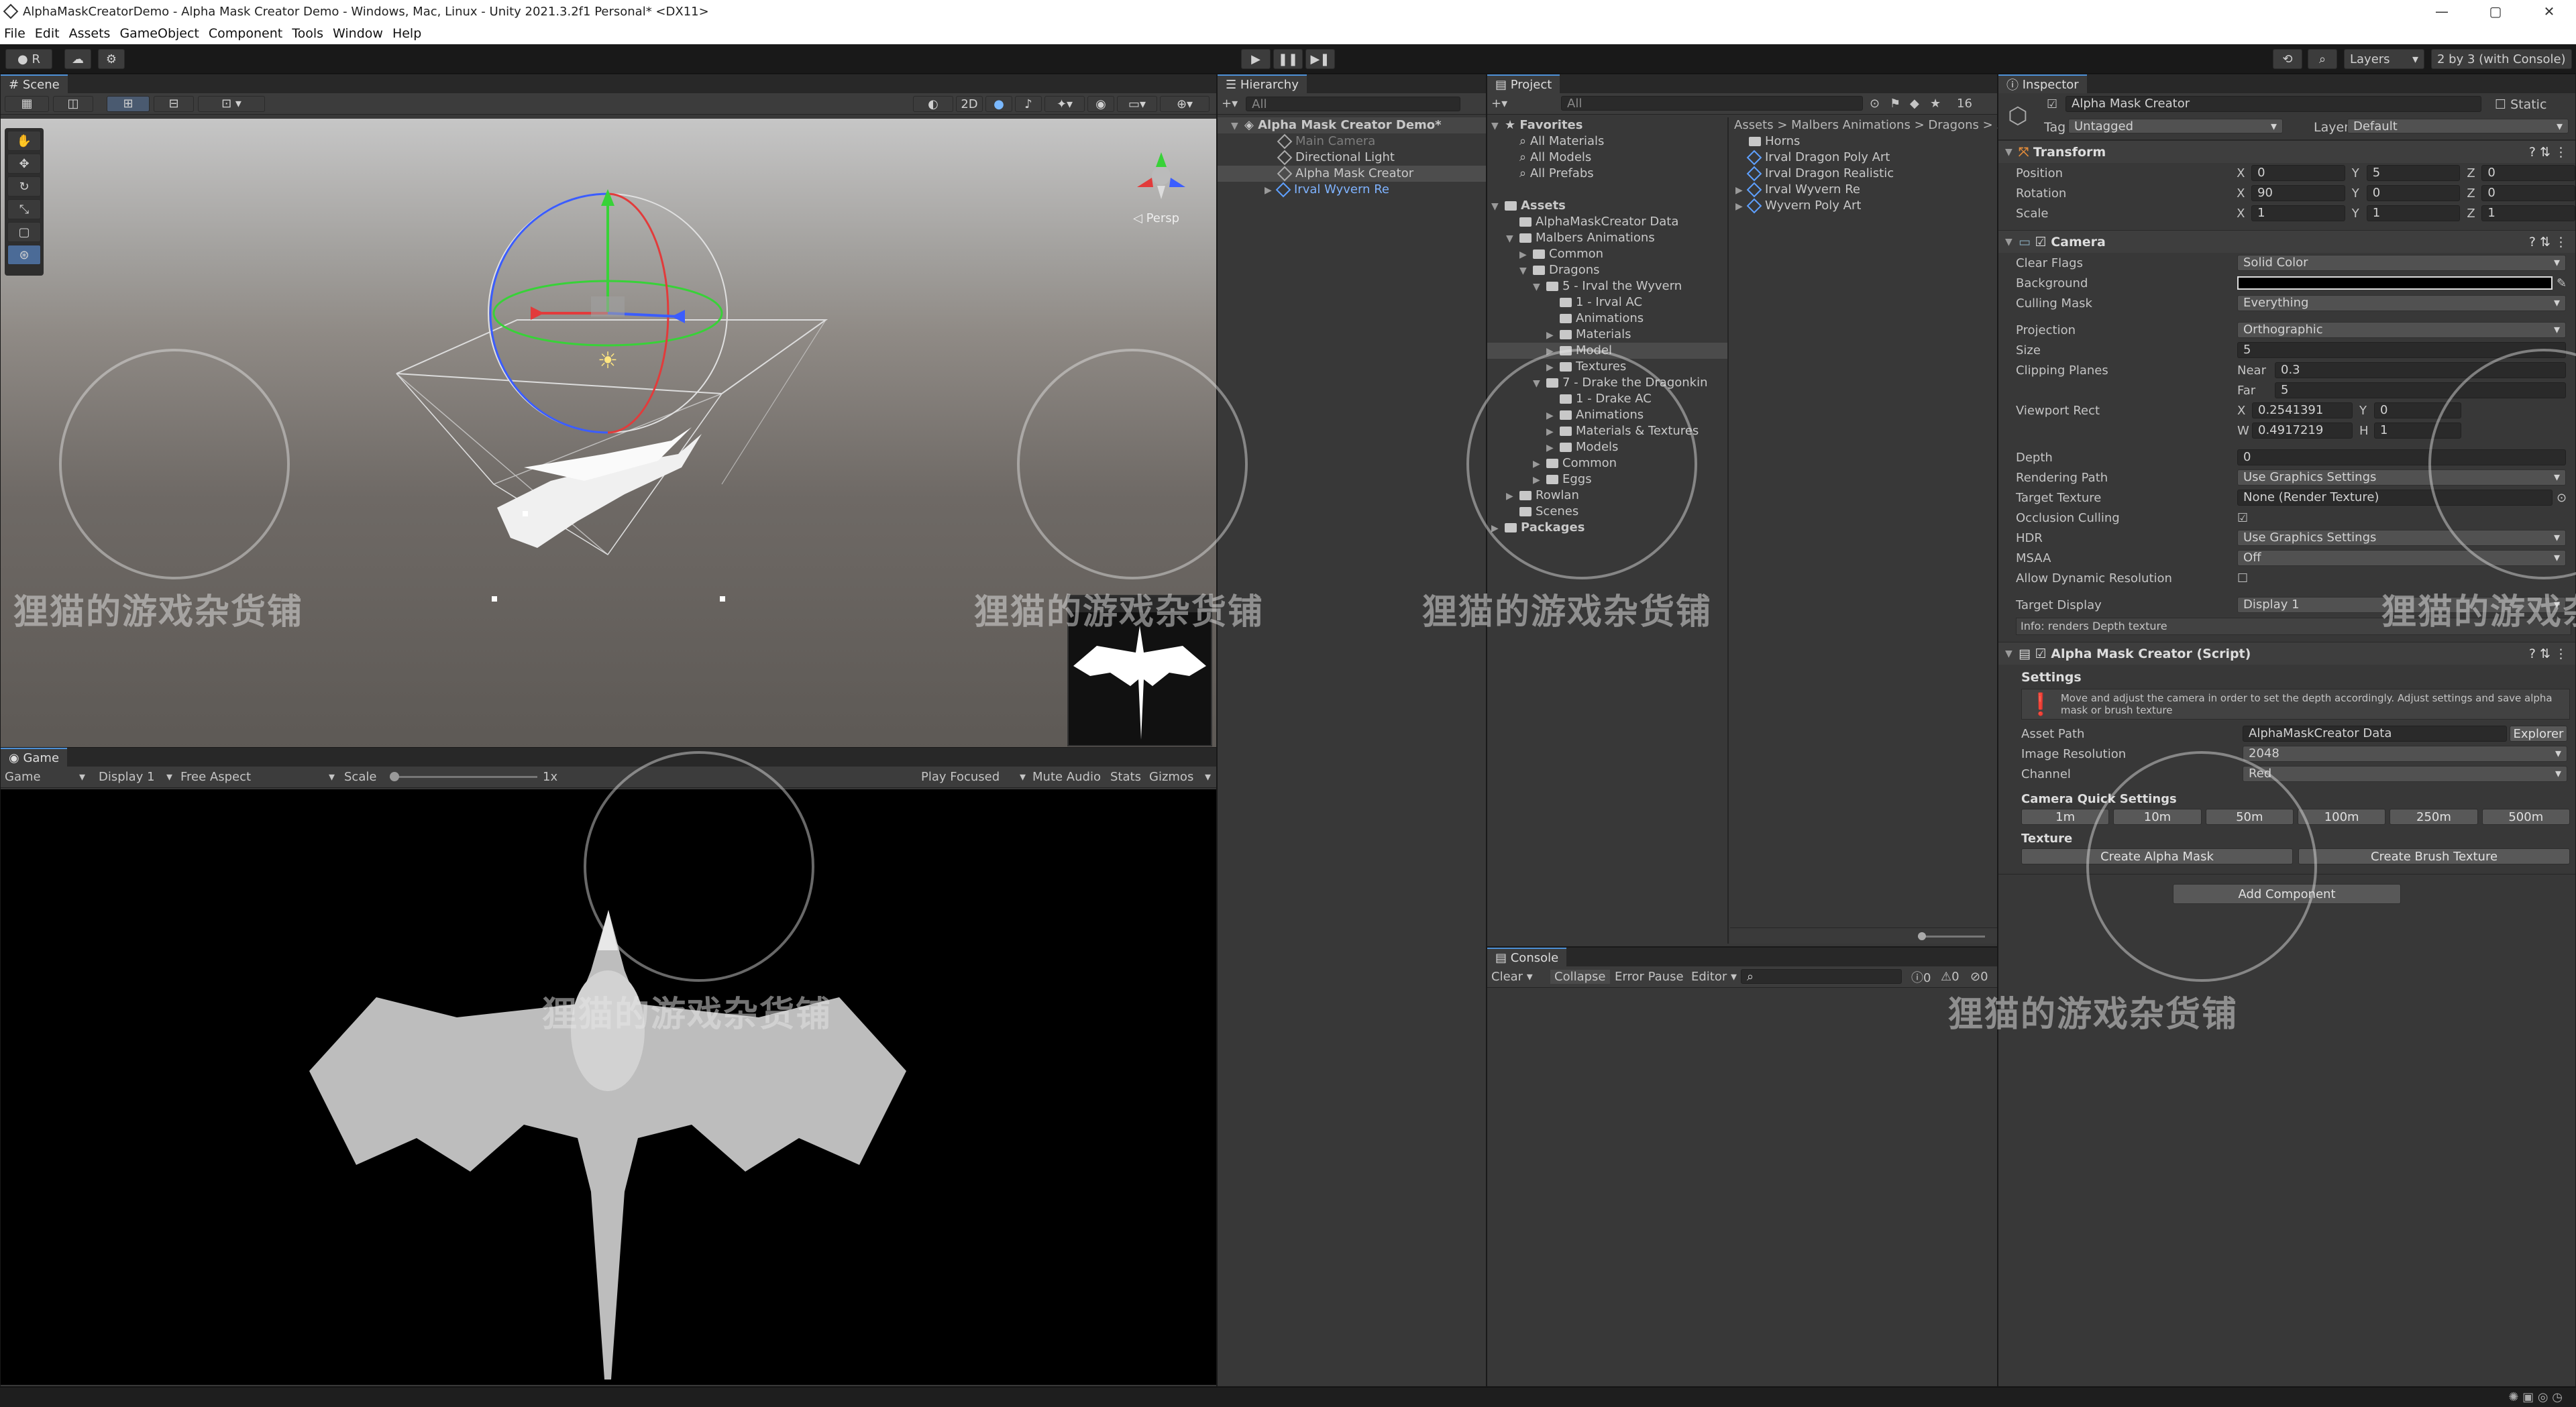  Describe the element at coordinates (1914, 104) in the screenshot. I see `label-filter-icon: ◆` at that location.